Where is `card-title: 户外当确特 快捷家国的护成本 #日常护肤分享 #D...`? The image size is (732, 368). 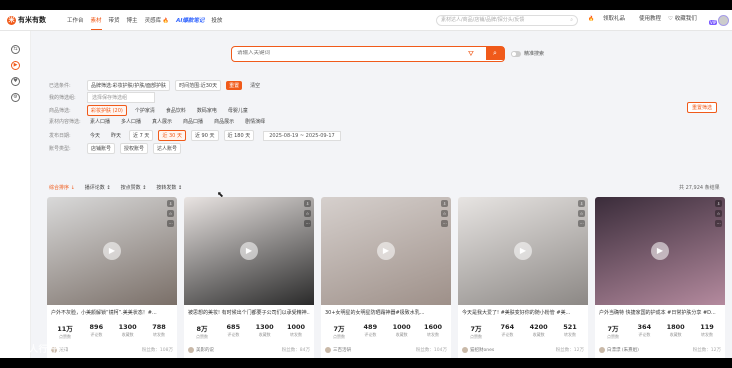
card-title: 户外当确特 快捷家国的护成本 #日常护肤分享 #D... is located at coordinates (660, 312).